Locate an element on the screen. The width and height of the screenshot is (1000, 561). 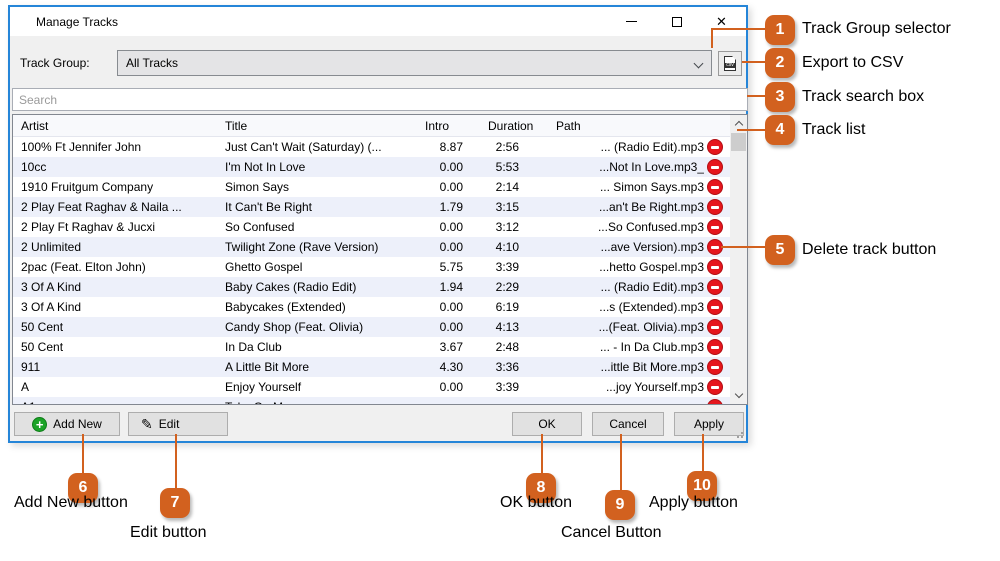
cell-path: ...So Confused.mp3 is located at coordinates (650, 227).